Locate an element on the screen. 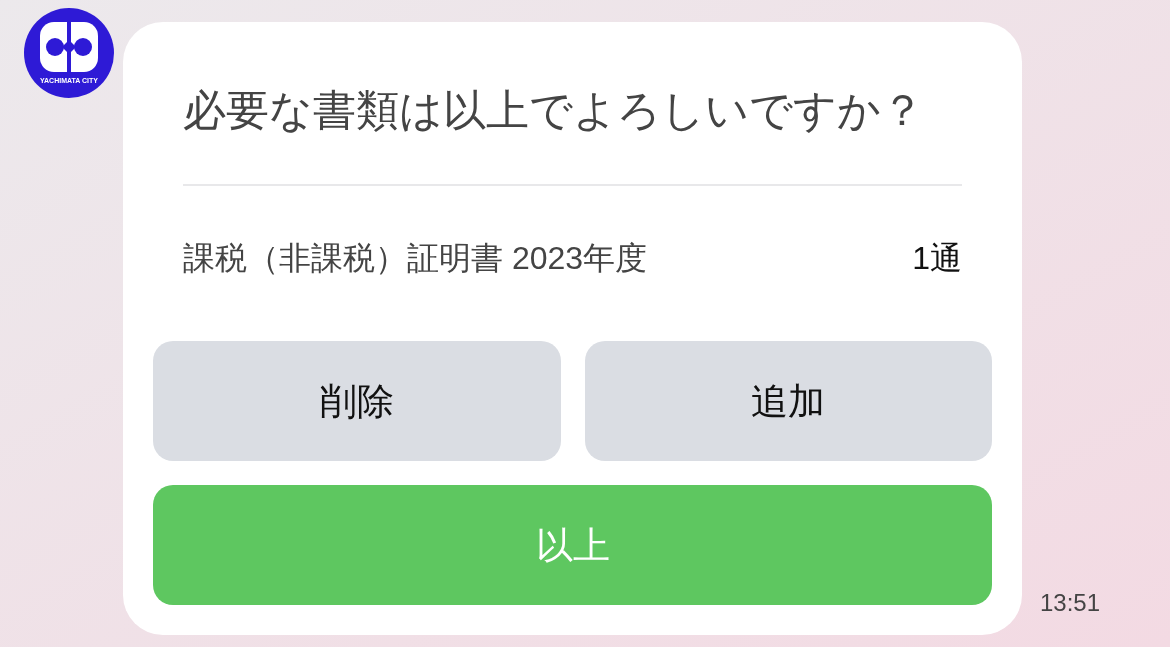 The image size is (1170, 647). document-quantity: 1通 is located at coordinates (937, 258).